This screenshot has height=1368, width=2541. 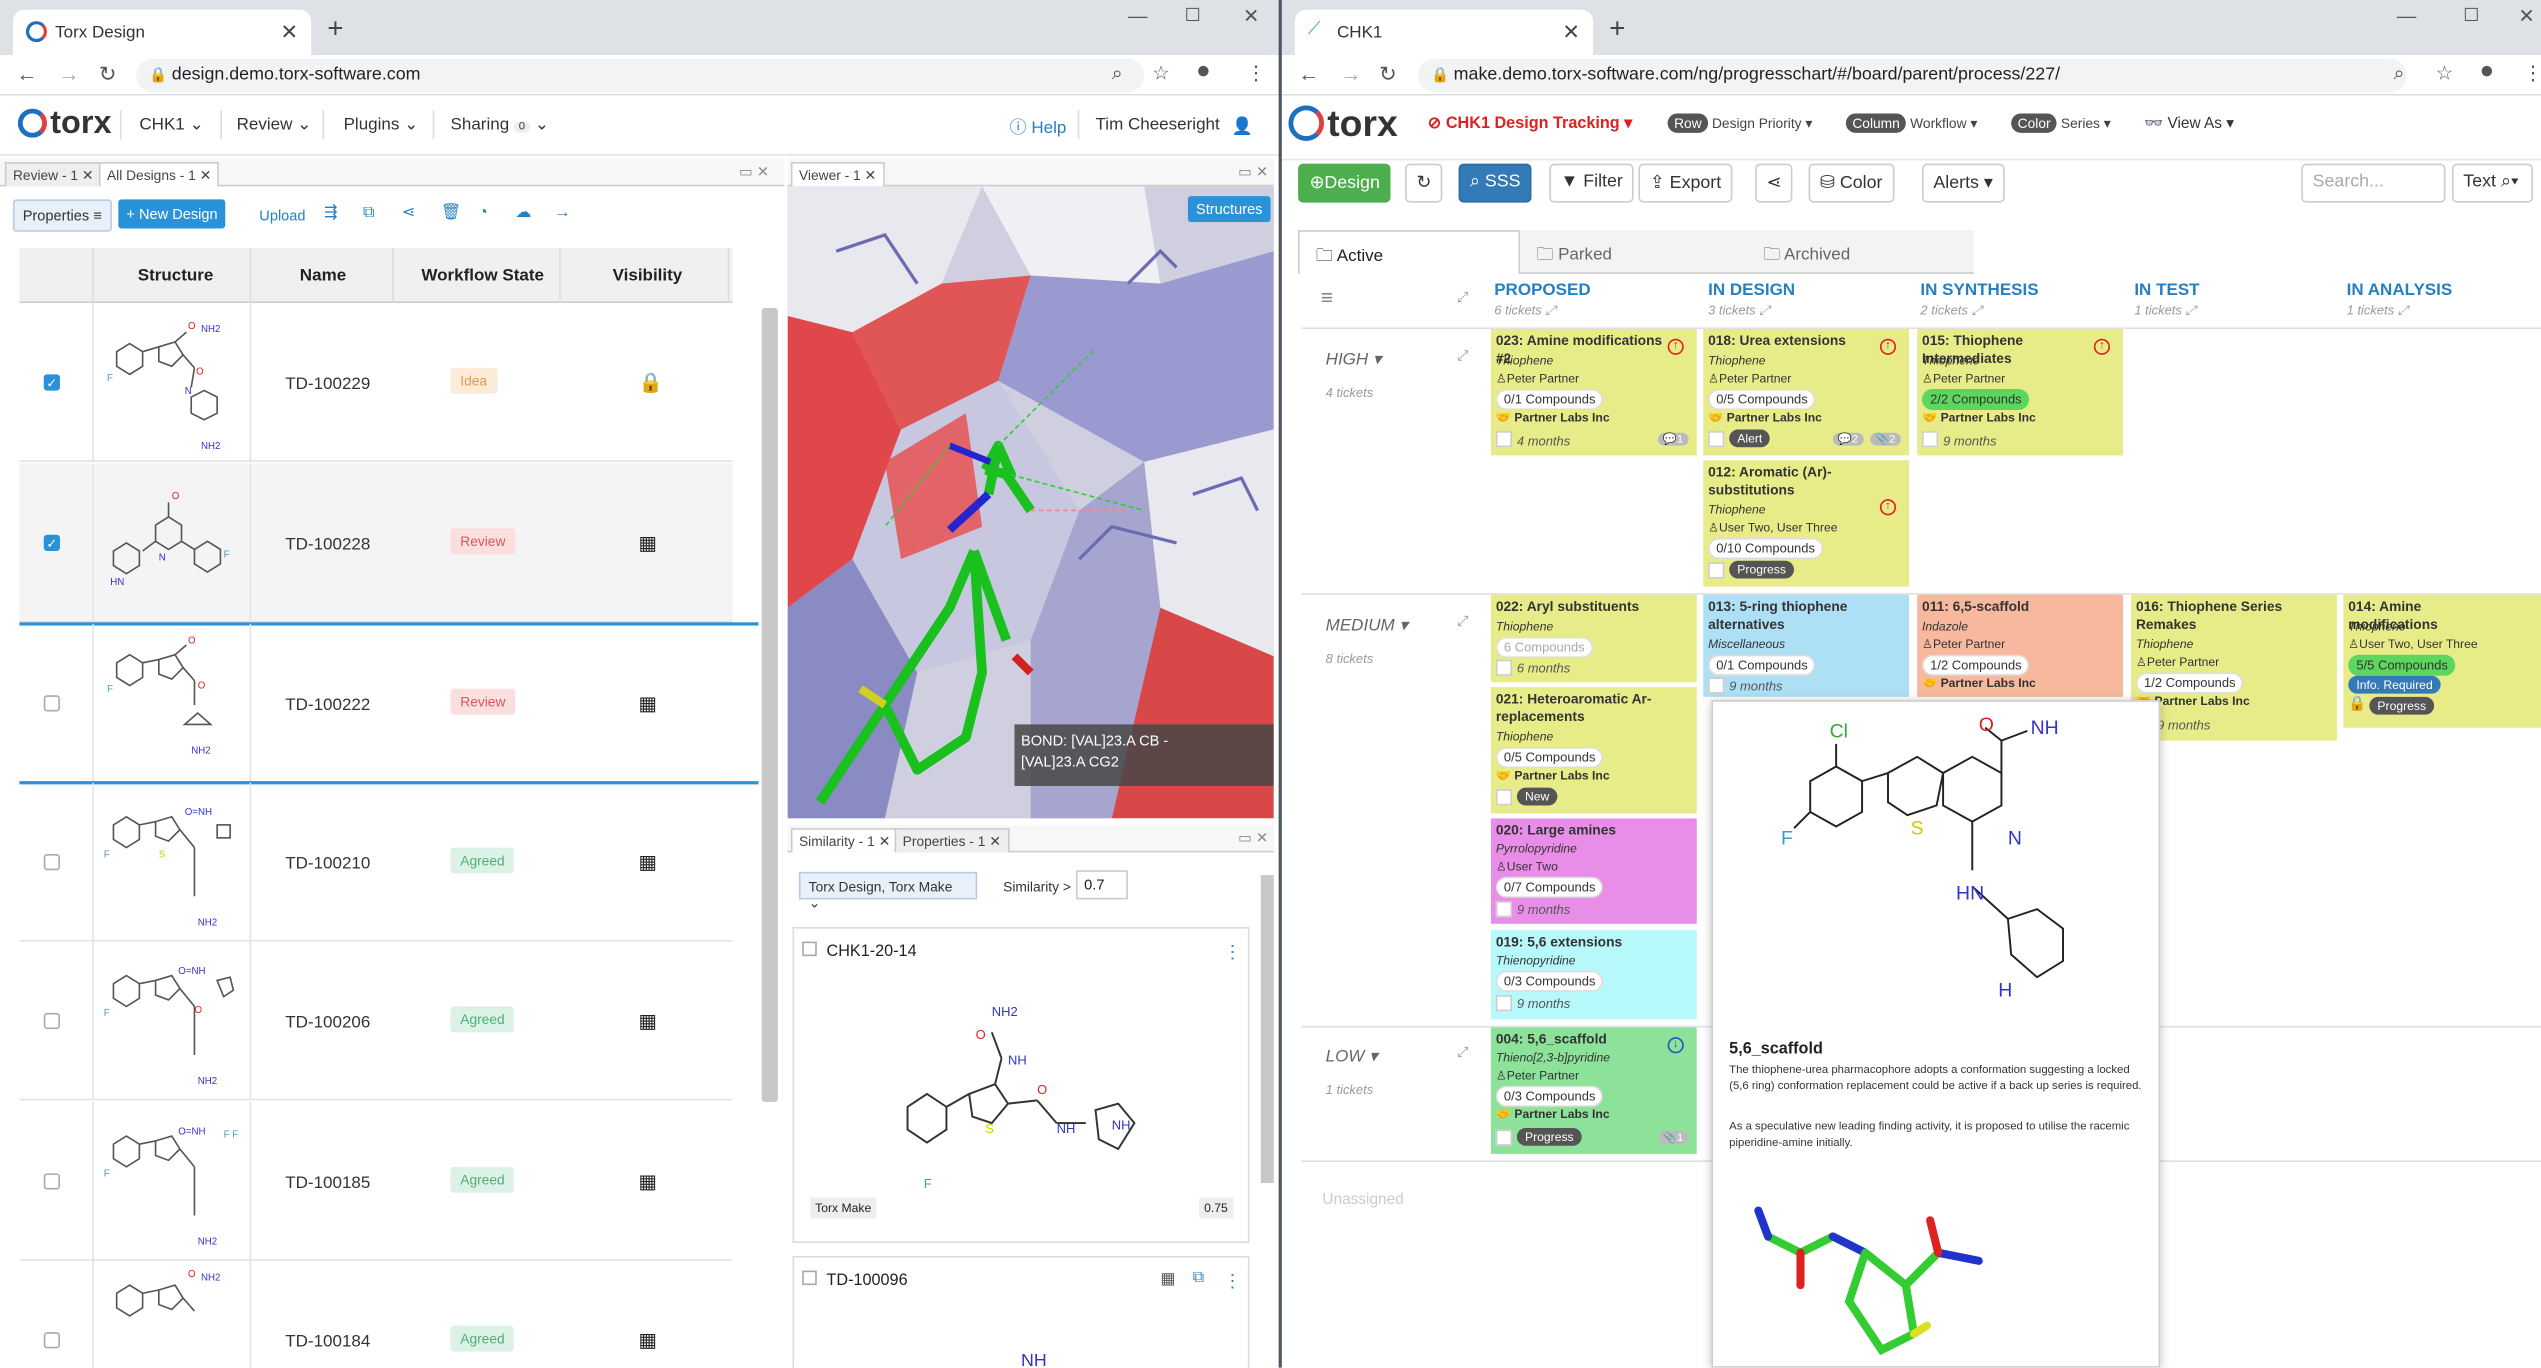 I want to click on table-row: O NH2 TD-100184 Agreed ▦, so click(x=375, y=1314).